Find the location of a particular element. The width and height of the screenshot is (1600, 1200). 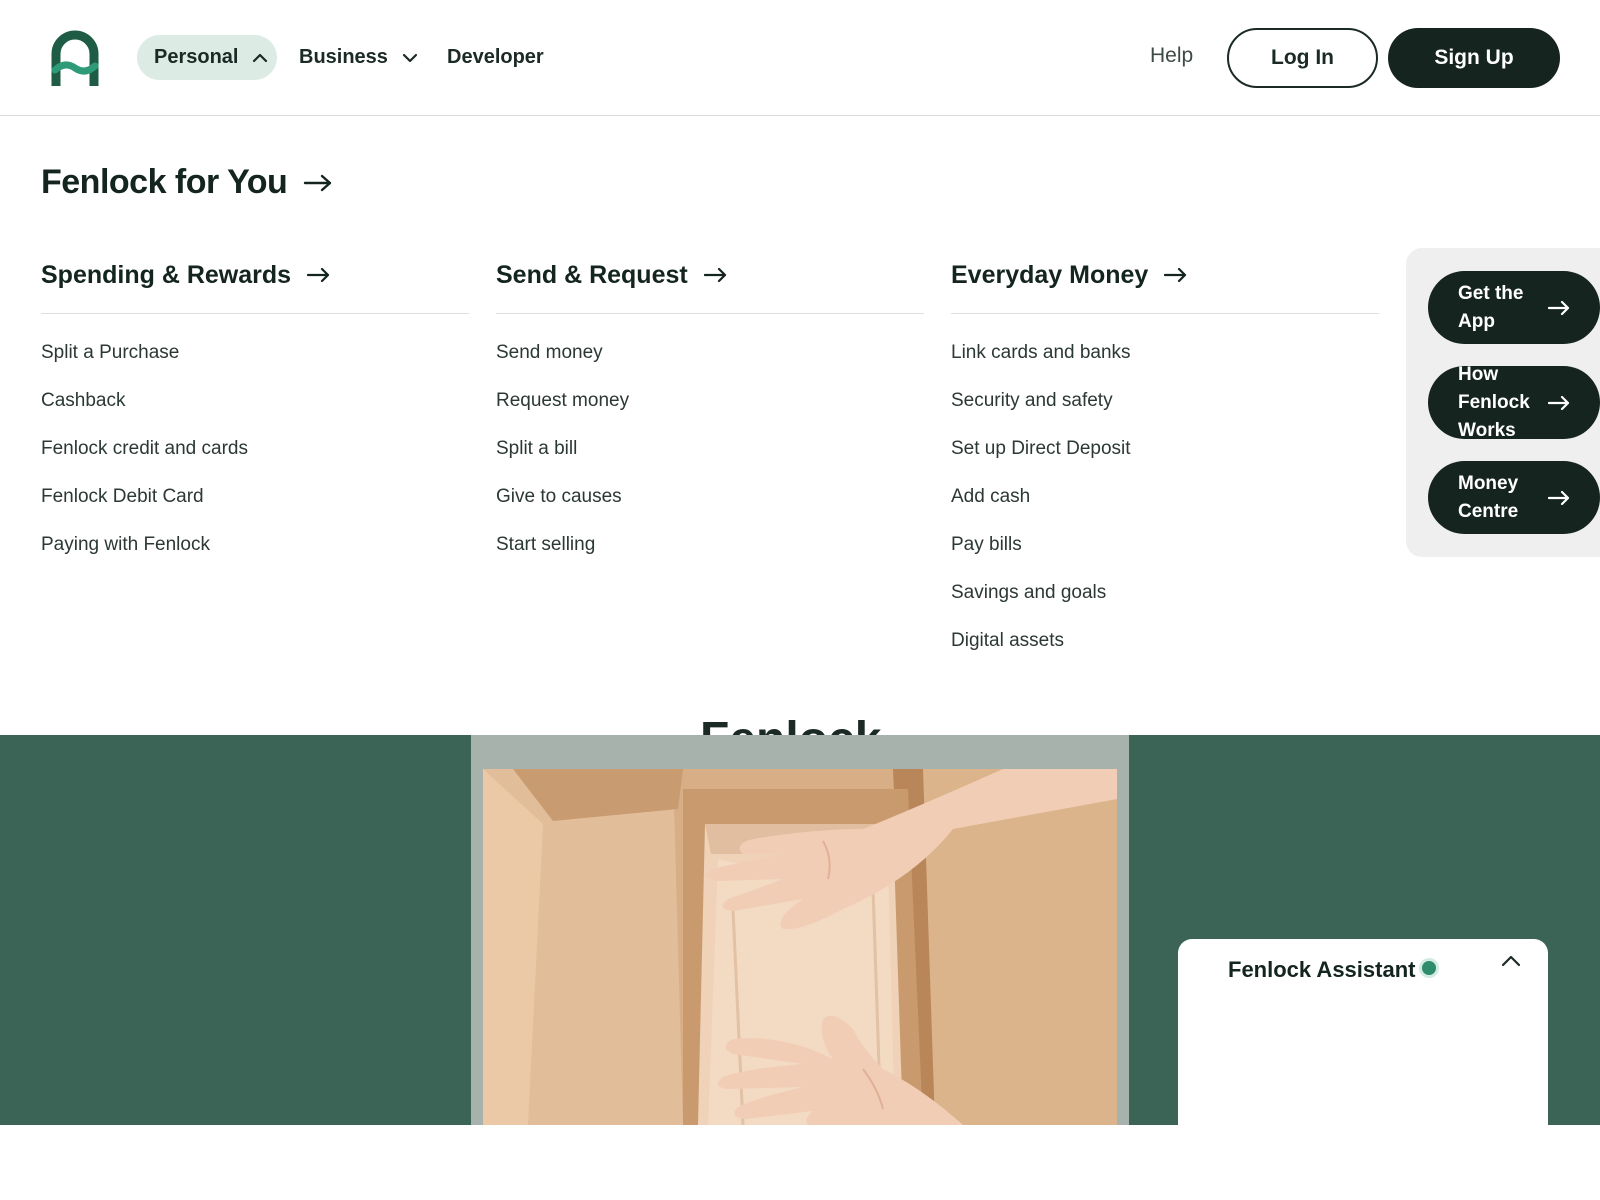

menu-link-savings: Savings and goals is located at coordinates (1165, 605).